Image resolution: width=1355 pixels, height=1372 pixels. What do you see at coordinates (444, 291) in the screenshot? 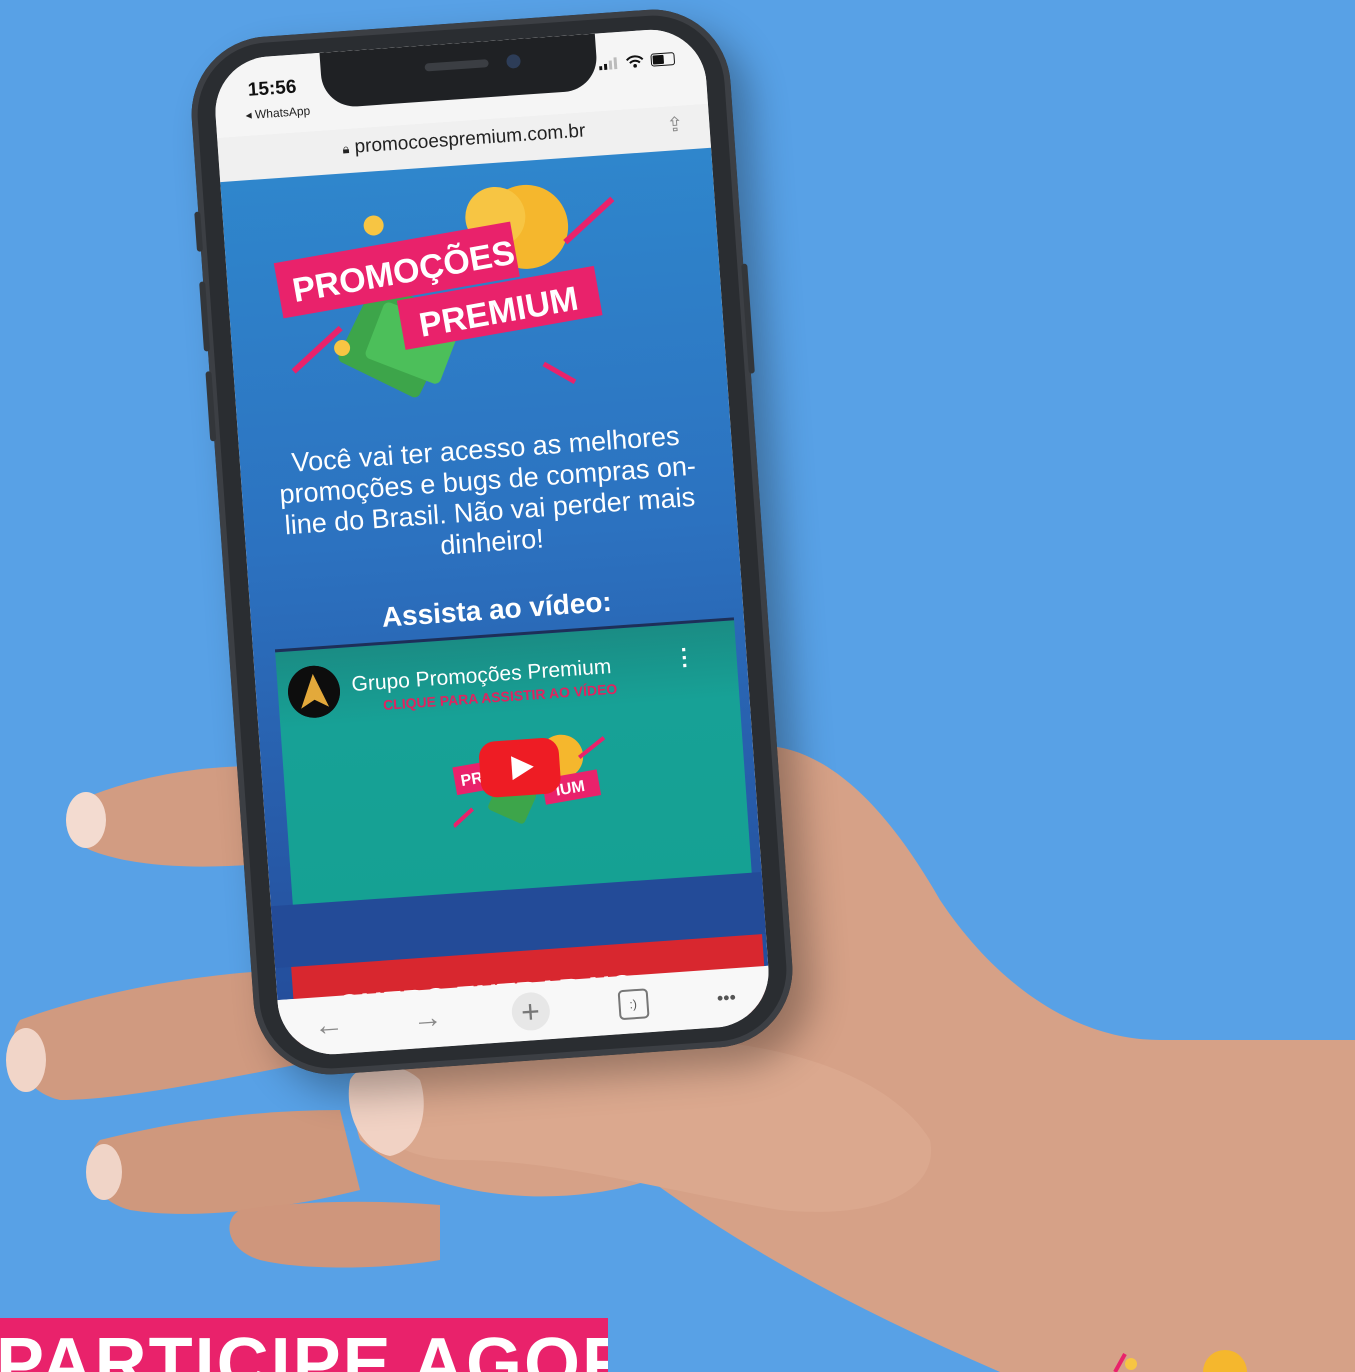
I see `promocoes-premium-logo: PROMOÇÕES PREMIUM` at bounding box center [444, 291].